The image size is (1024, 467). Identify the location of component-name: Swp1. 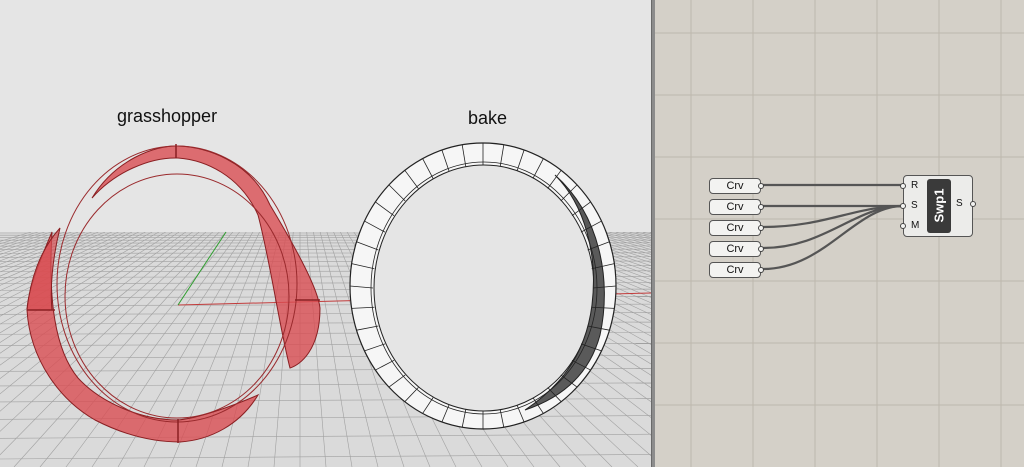
(939, 205).